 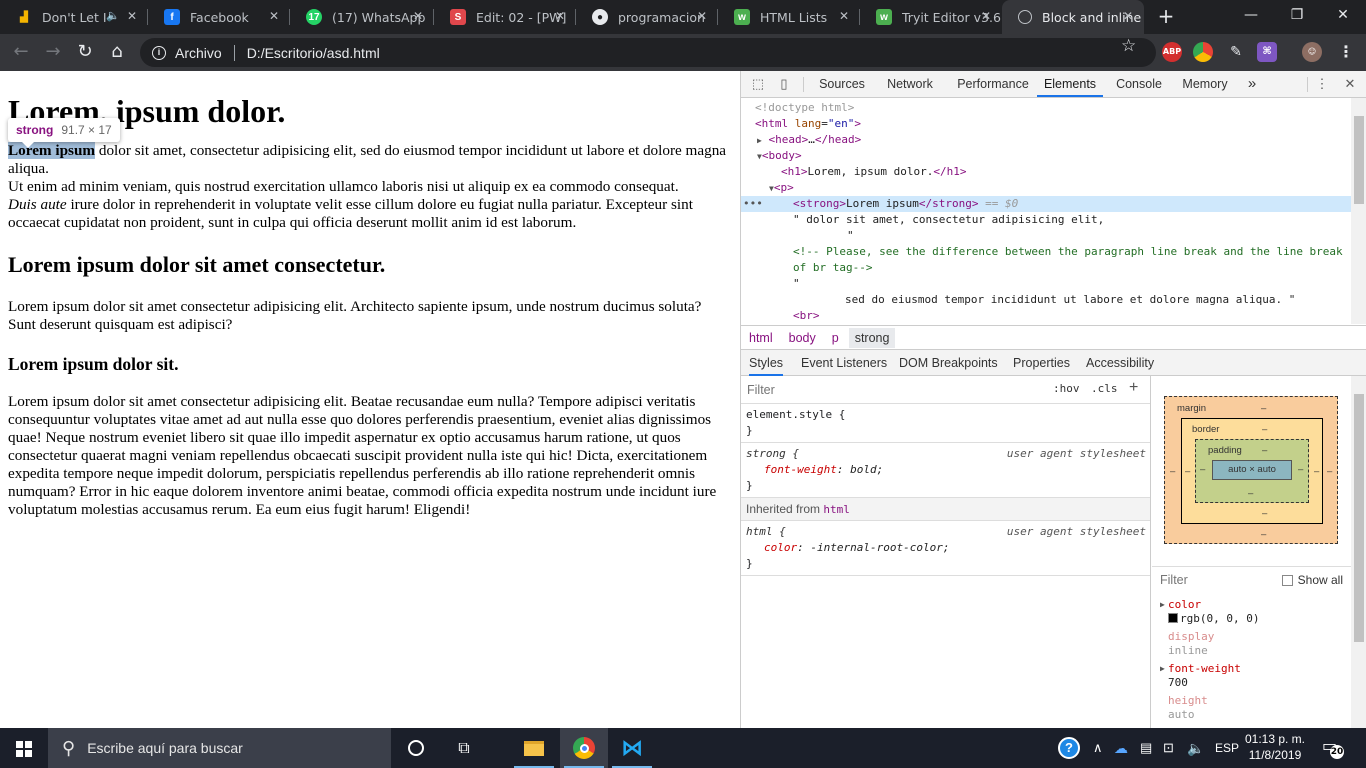 What do you see at coordinates (1046, 124) in the screenshot?
I see `dom-line-html: <html lang="en">` at bounding box center [1046, 124].